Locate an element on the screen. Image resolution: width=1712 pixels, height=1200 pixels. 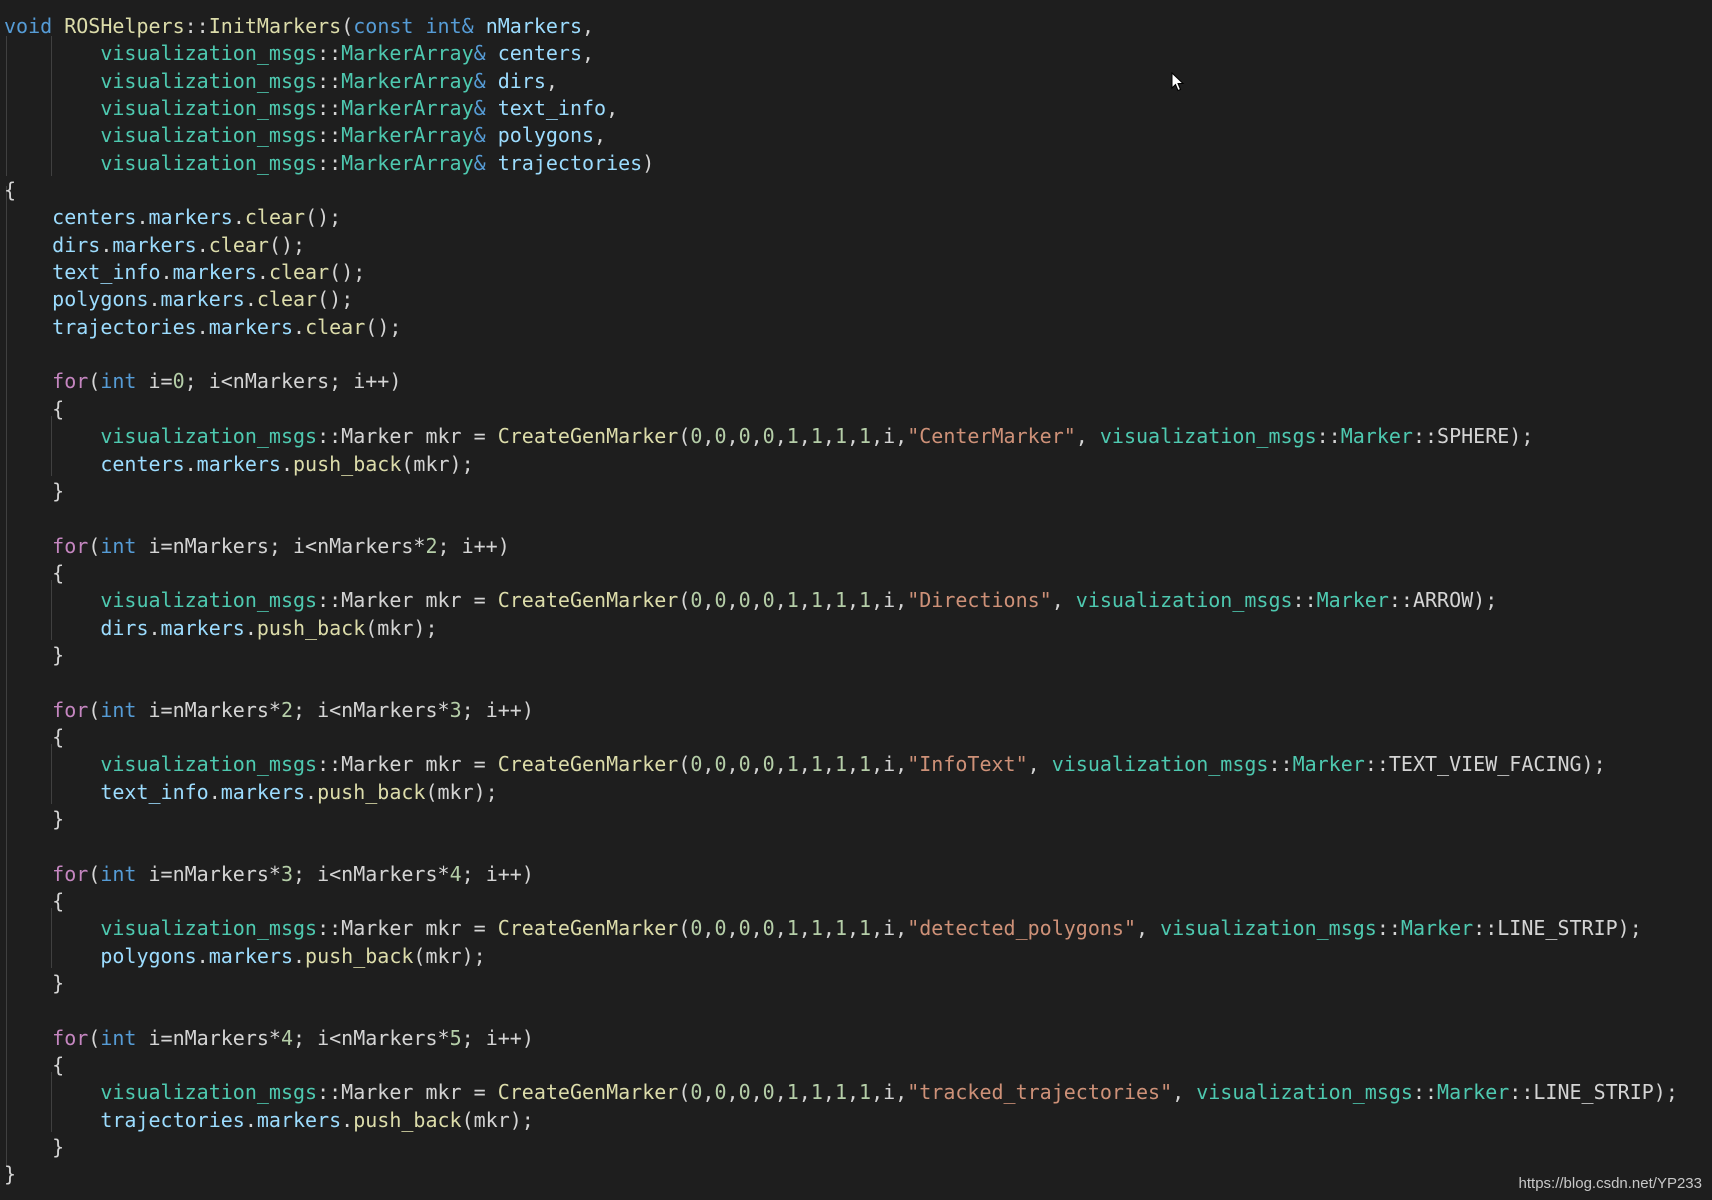
code-line: text_info.markers.push_back(mkr); is located at coordinates (841, 792).